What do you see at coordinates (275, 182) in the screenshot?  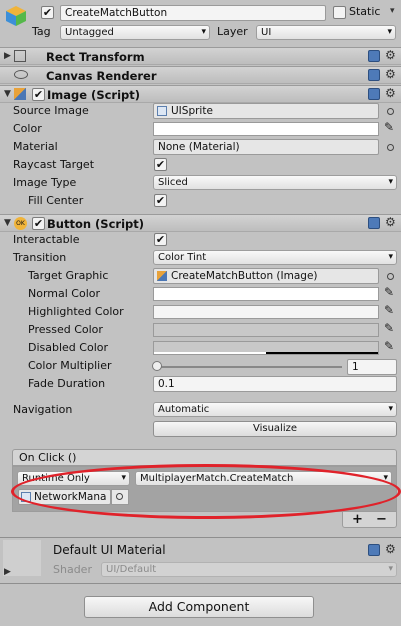 I see `image-type-dropdown: Sliced ▾` at bounding box center [275, 182].